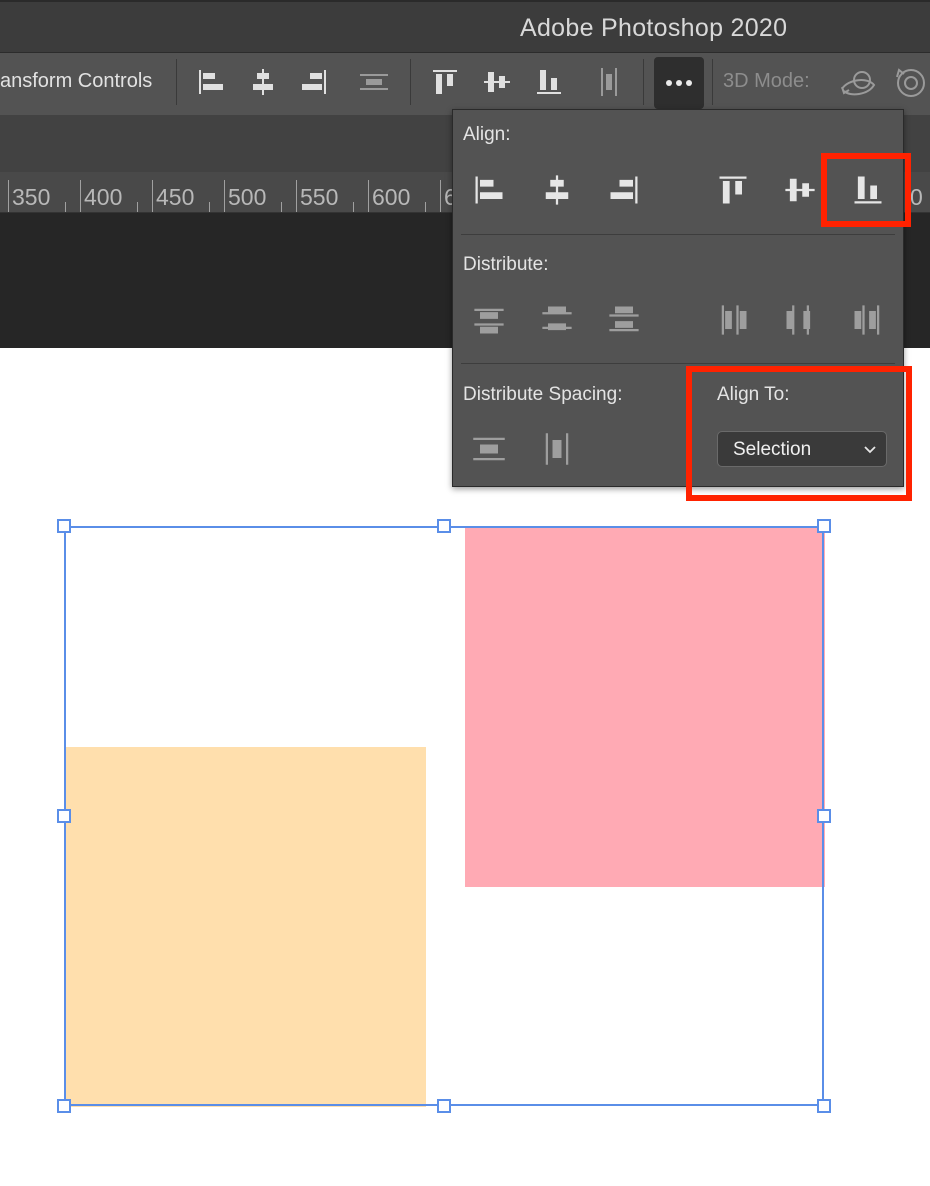  Describe the element at coordinates (489, 320) in the screenshot. I see `distribute-top-edges-icon` at that location.